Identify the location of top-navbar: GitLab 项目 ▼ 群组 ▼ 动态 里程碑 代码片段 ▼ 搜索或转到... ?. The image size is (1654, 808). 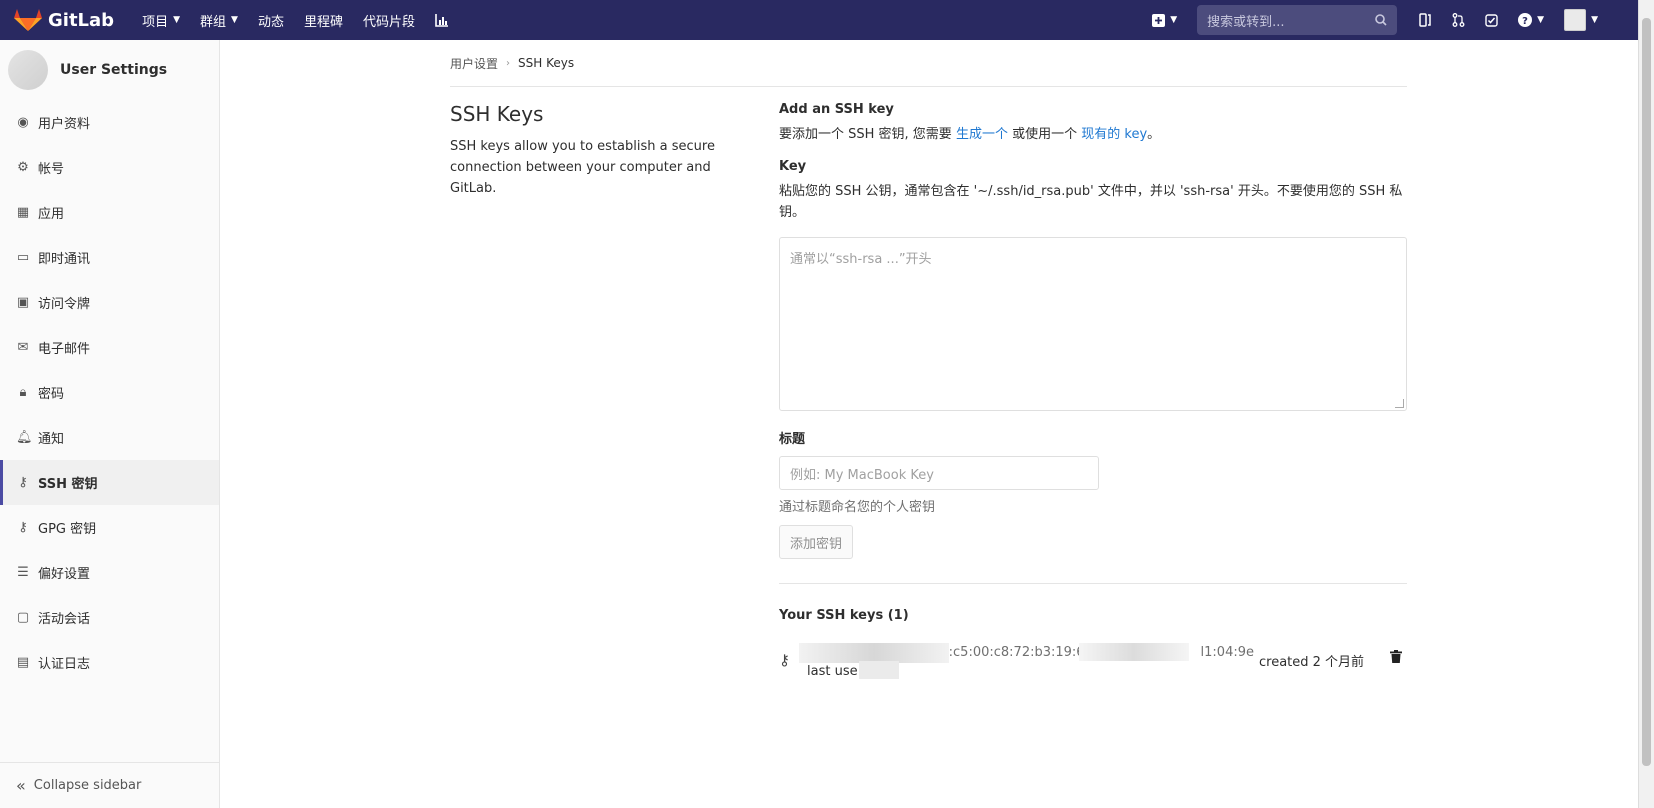
(819, 20).